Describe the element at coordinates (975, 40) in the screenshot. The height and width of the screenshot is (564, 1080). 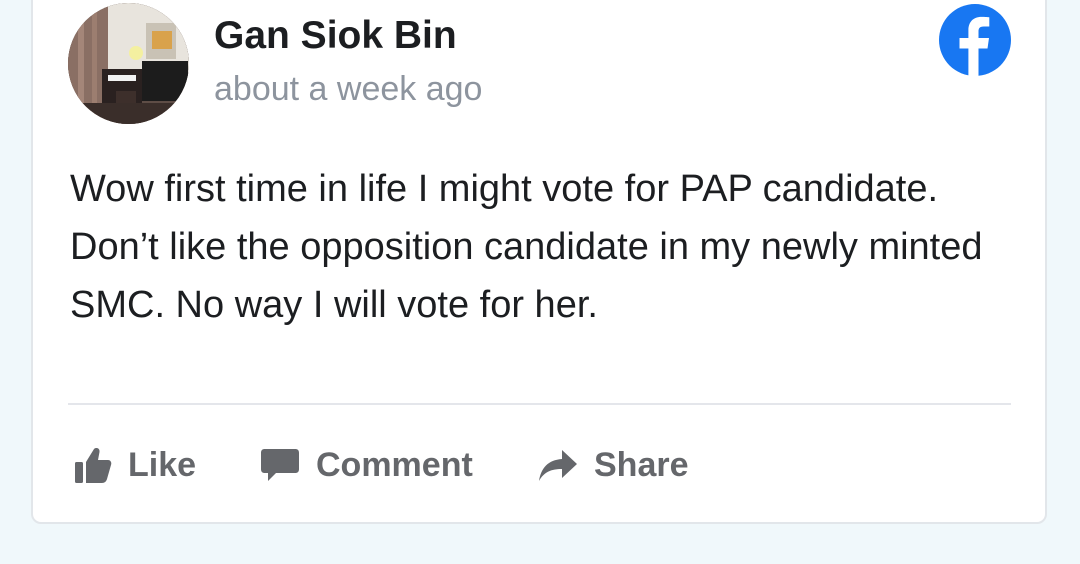
I see `facebook-icon` at that location.